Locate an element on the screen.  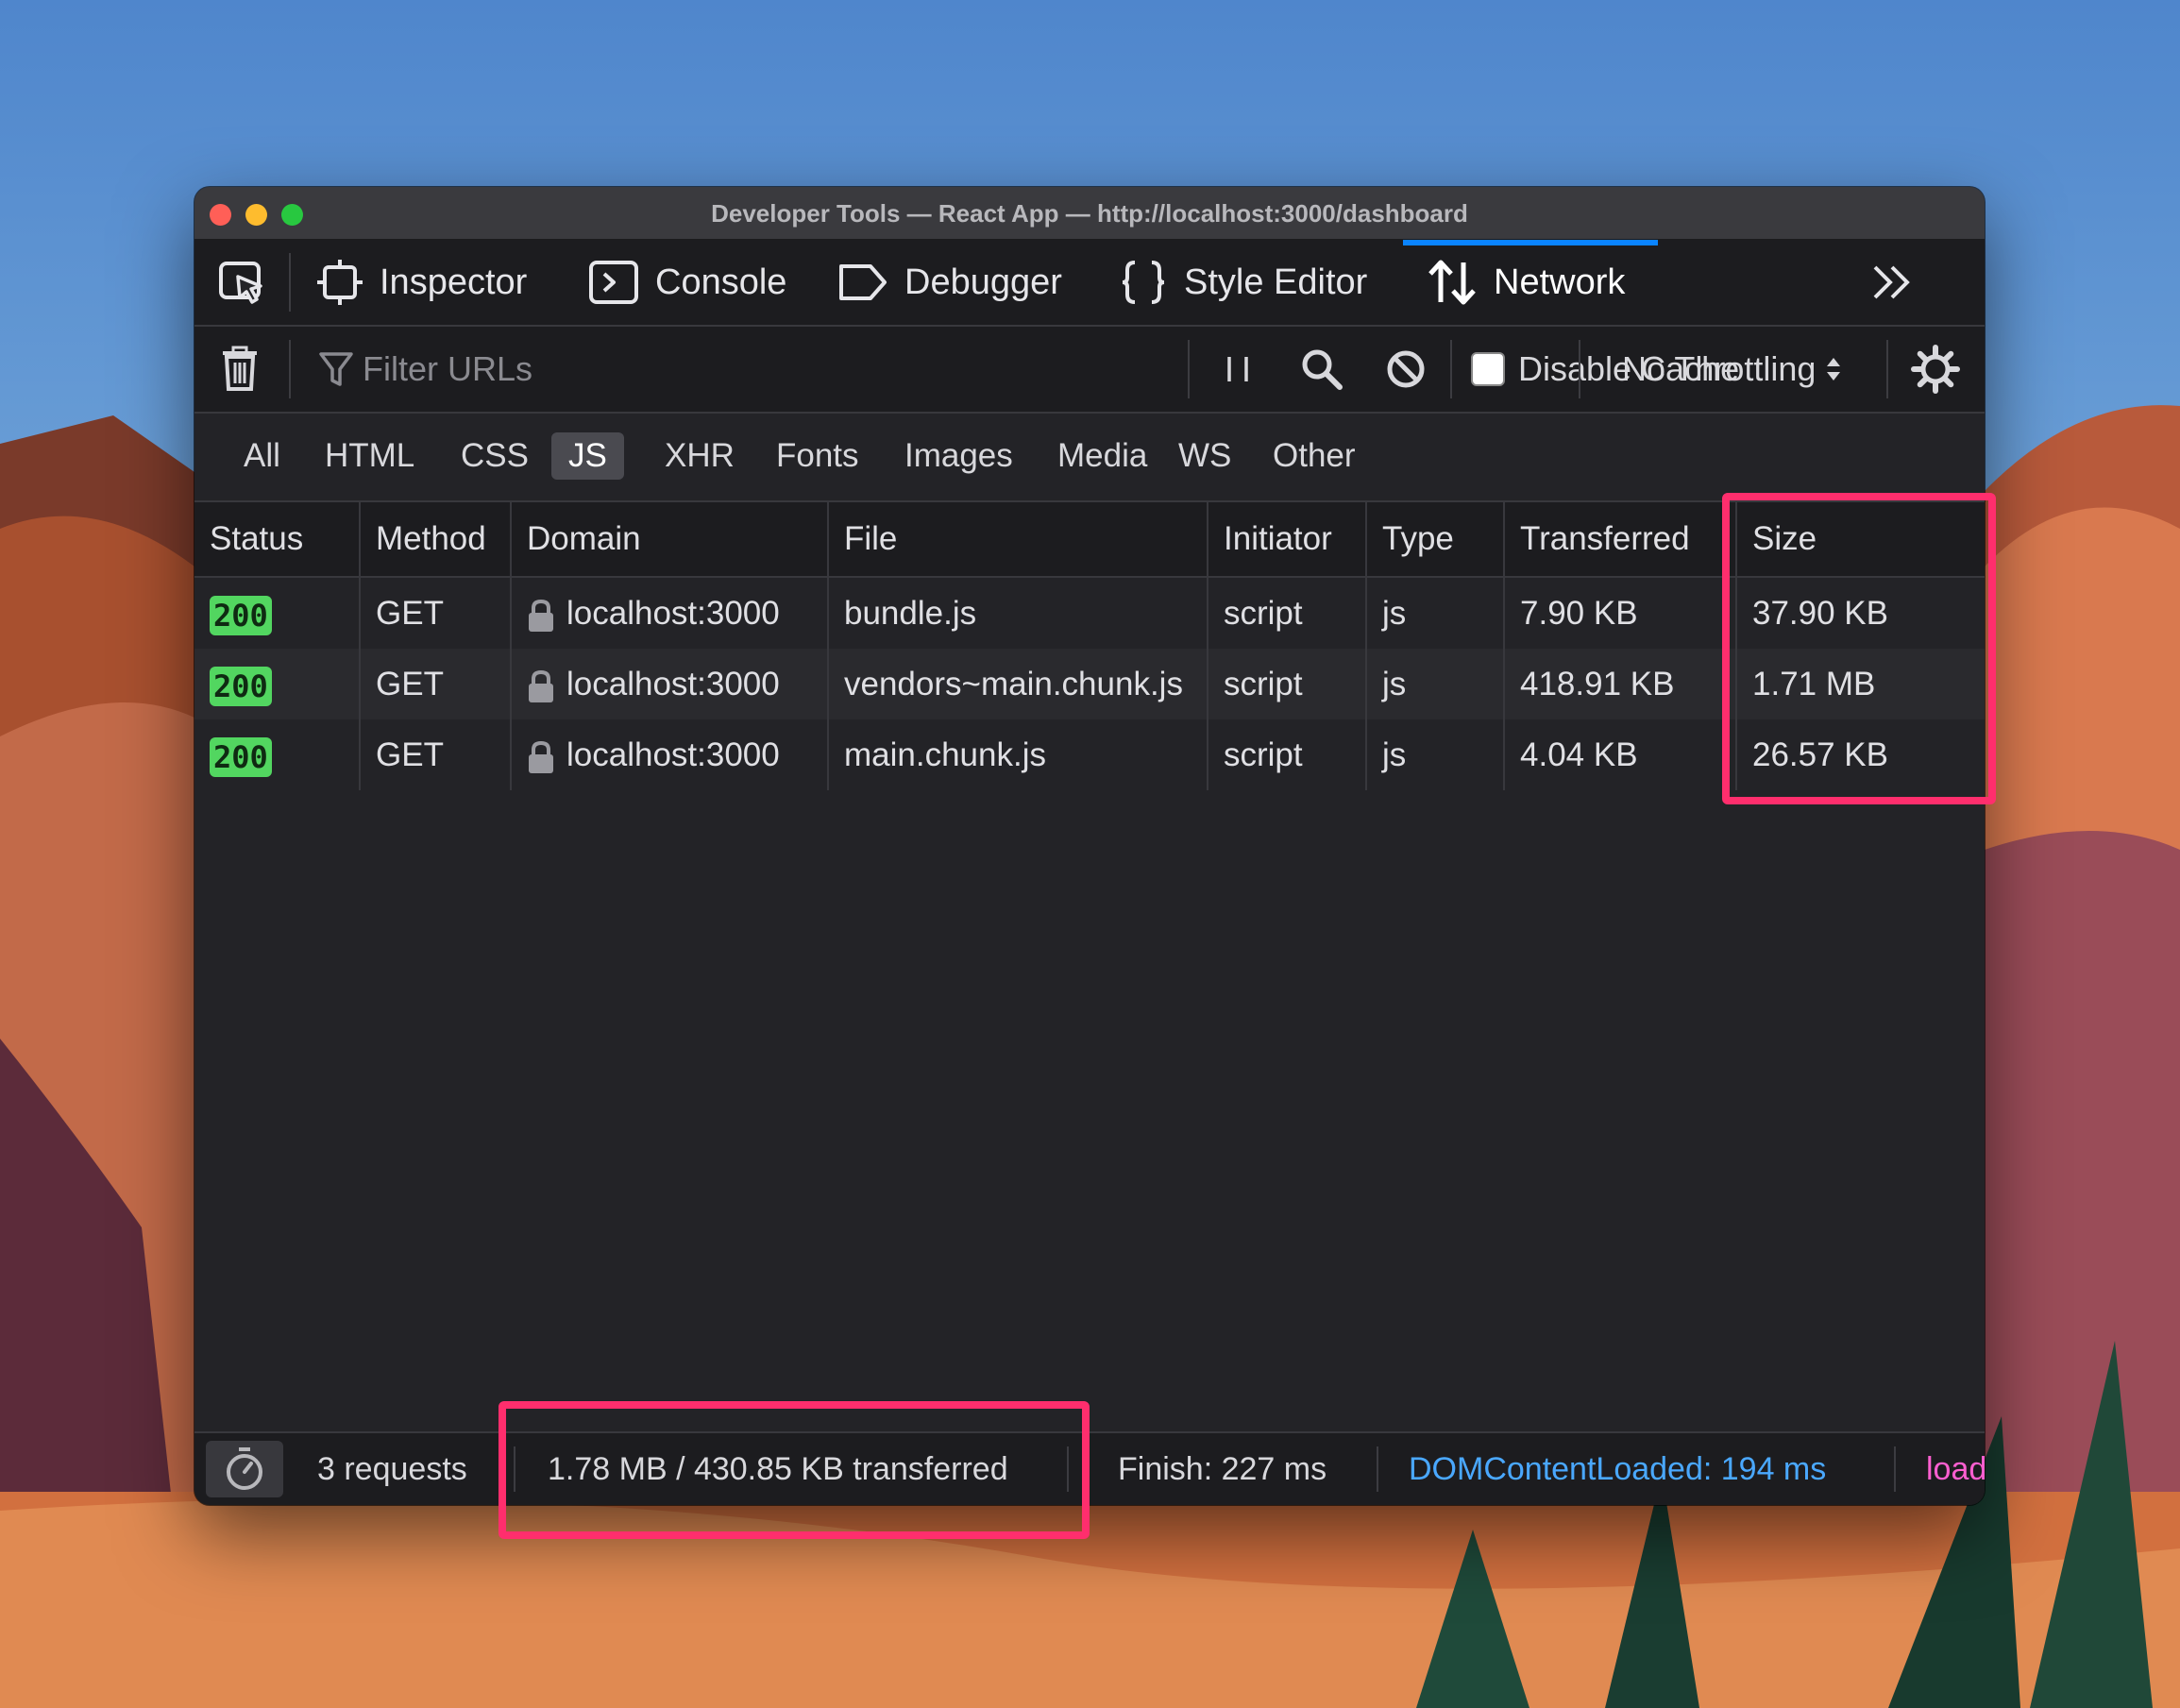
trash-icon is located at coordinates (240, 368).